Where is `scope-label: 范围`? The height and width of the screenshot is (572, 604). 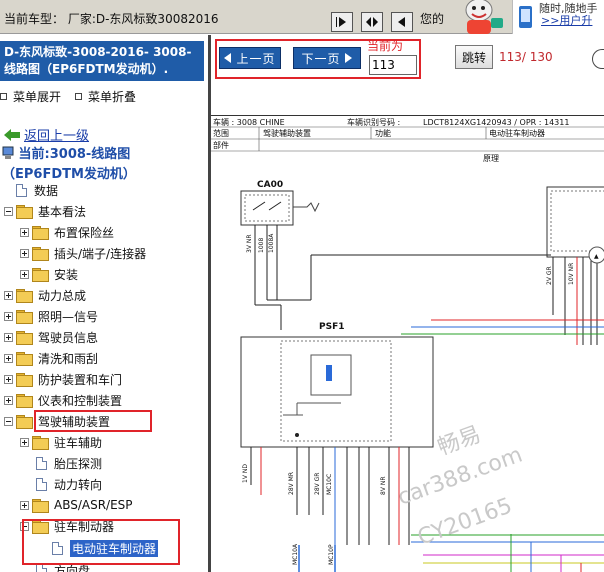 scope-label: 范围 is located at coordinates (221, 133).